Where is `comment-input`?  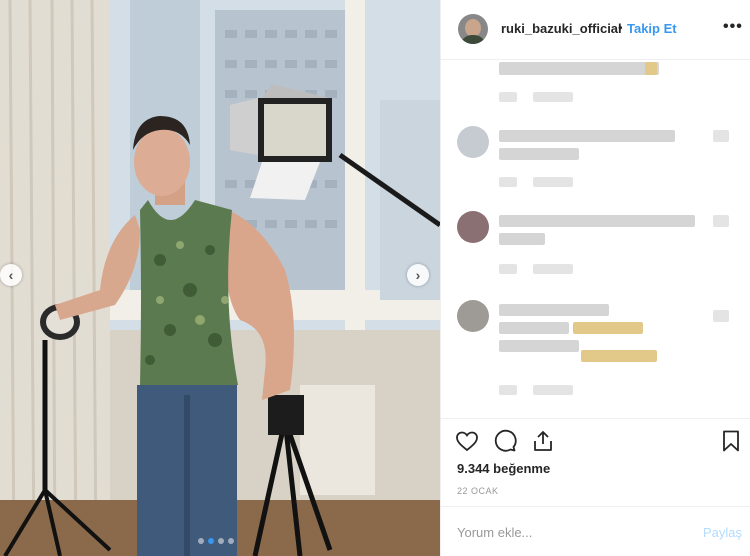
comment-input is located at coordinates (567, 532).